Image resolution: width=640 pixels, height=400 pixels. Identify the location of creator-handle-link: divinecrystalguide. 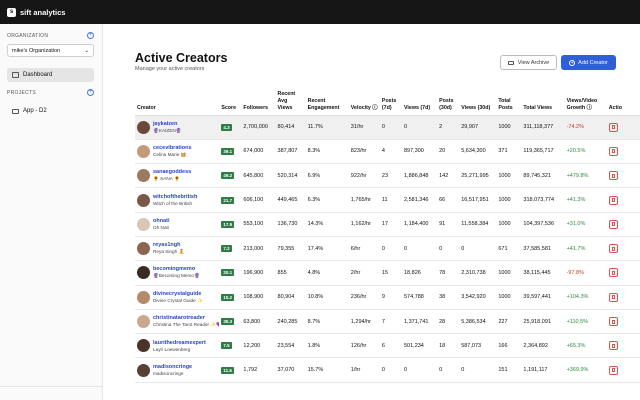
(178, 294).